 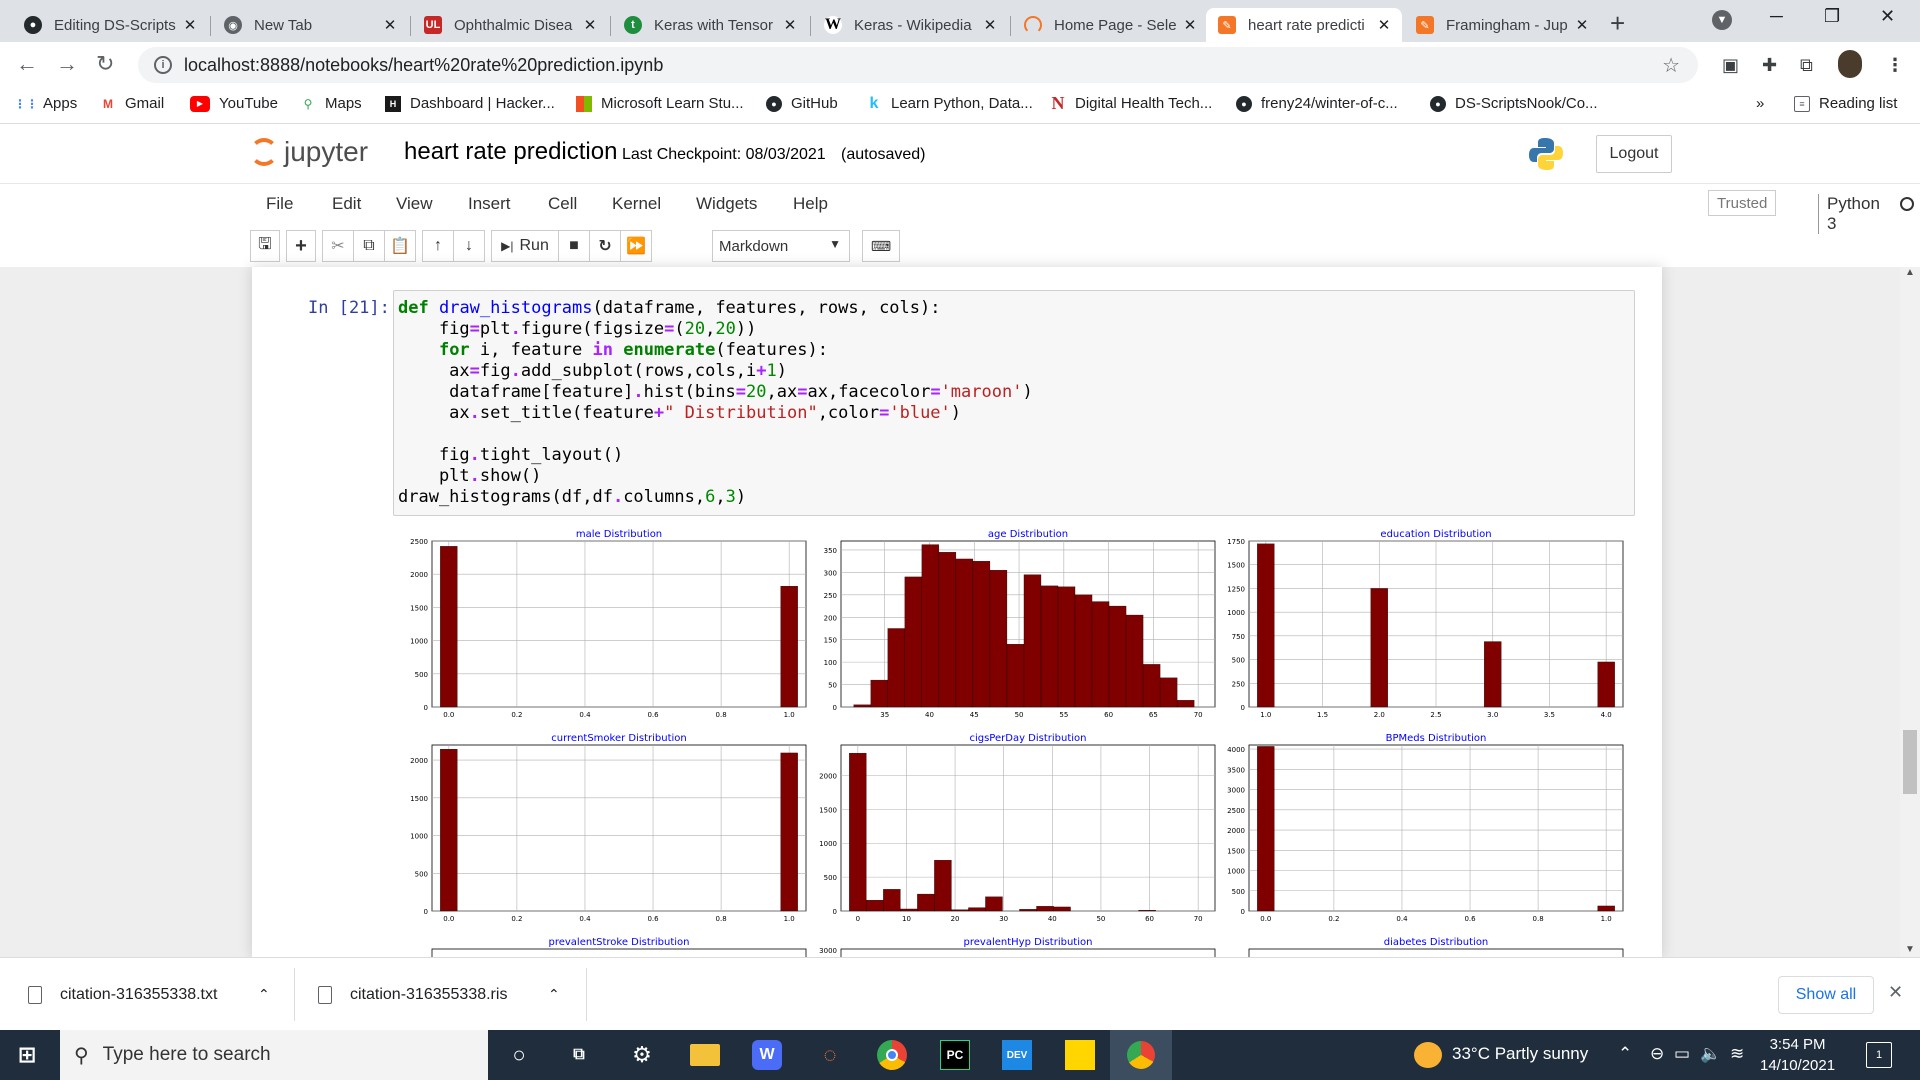 I want to click on cut-icon: ✂, so click(x=338, y=246).